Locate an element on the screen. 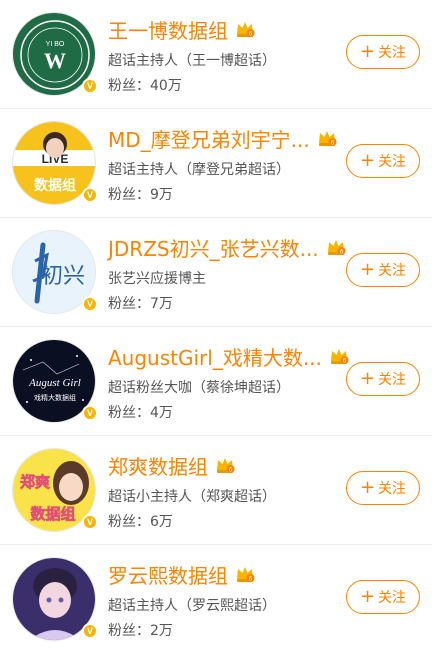  fans-count: 粉丝：6万 is located at coordinates (140, 522).